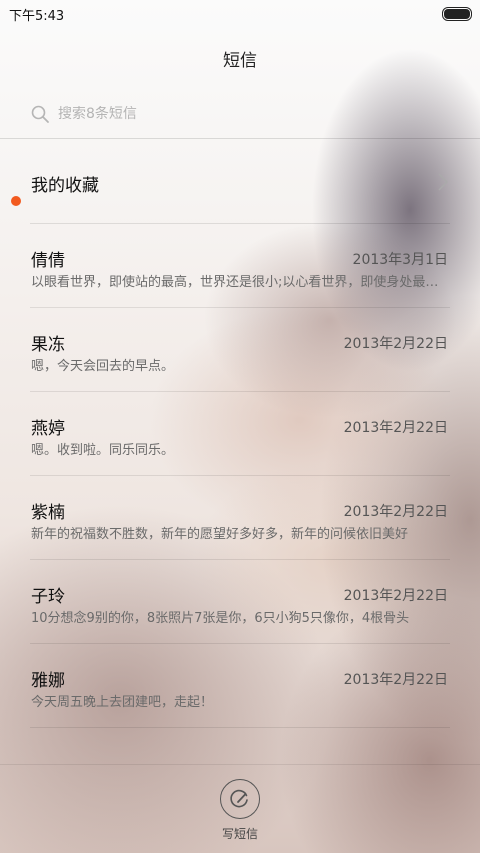 The image size is (480, 853). What do you see at coordinates (240, 686) in the screenshot?
I see `conversation-item: 雅娜 2013年2月22日 今天周五晚上去团建吧，走起！` at bounding box center [240, 686].